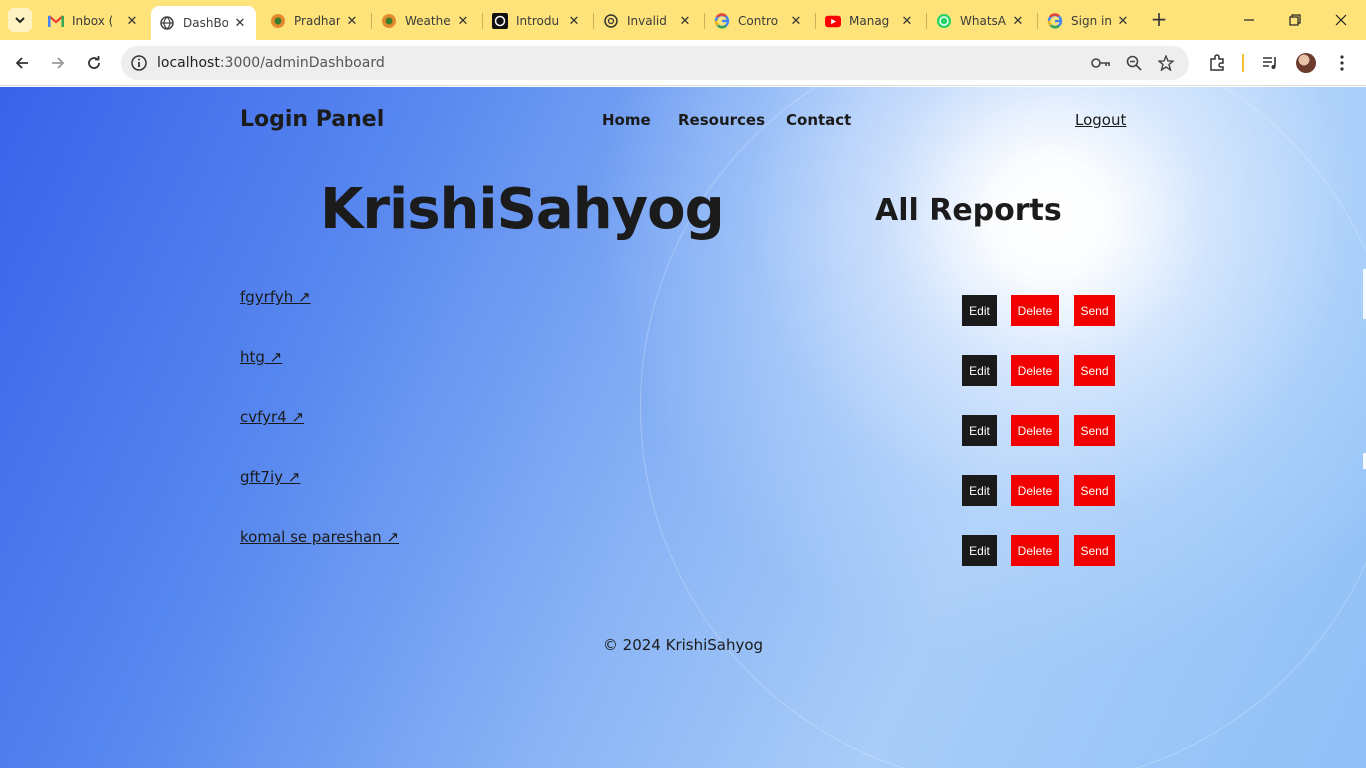 The image size is (1366, 768). What do you see at coordinates (818, 120) in the screenshot?
I see `nav-contact: Contact` at bounding box center [818, 120].